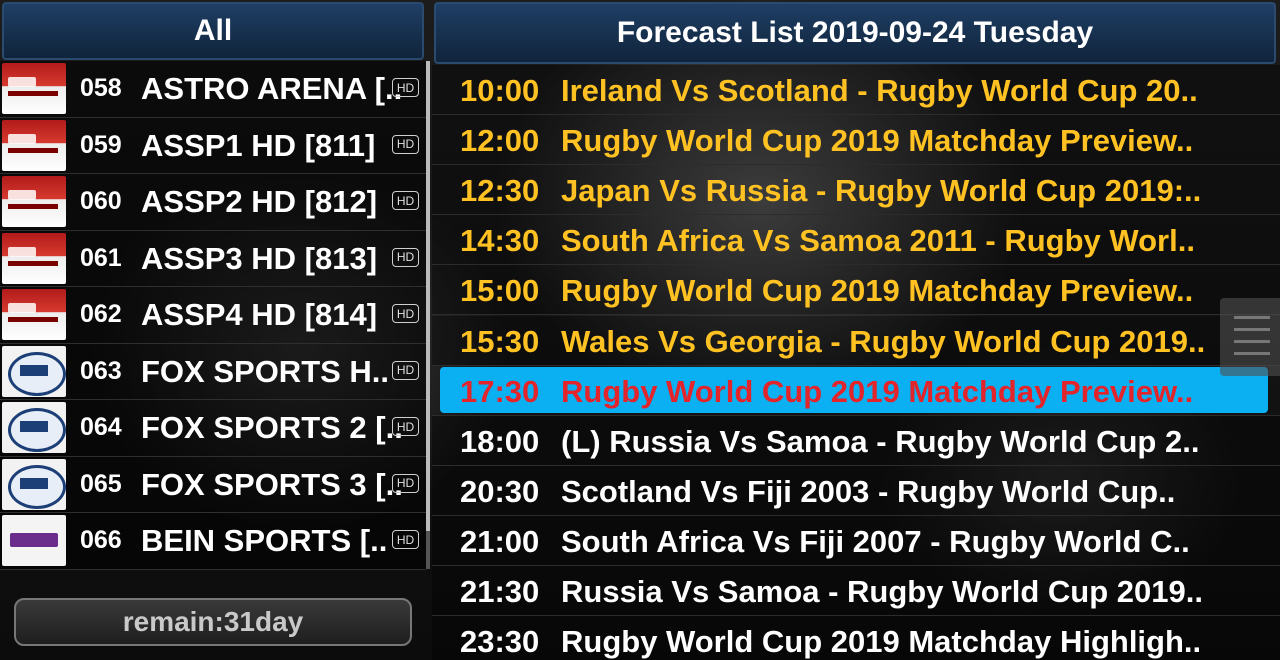  What do you see at coordinates (34, 88) in the screenshot?
I see `astro-arena-logo` at bounding box center [34, 88].